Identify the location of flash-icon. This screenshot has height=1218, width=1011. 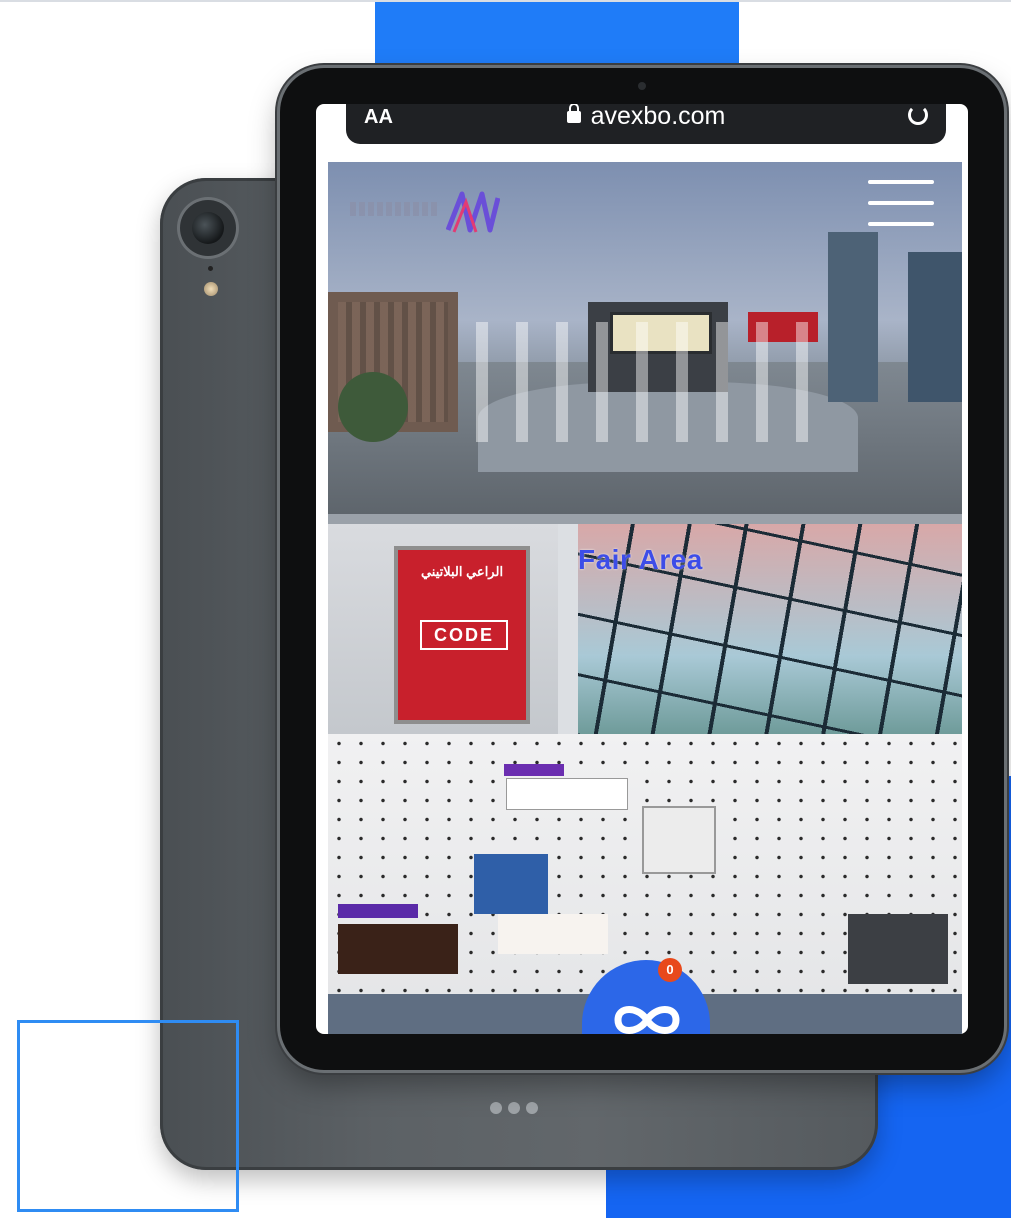
(211, 289).